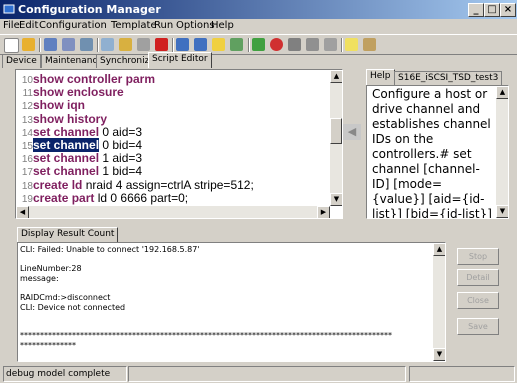  Describe the element at coordinates (73, 25) in the screenshot. I see `menu-configuration: Configuration` at that location.